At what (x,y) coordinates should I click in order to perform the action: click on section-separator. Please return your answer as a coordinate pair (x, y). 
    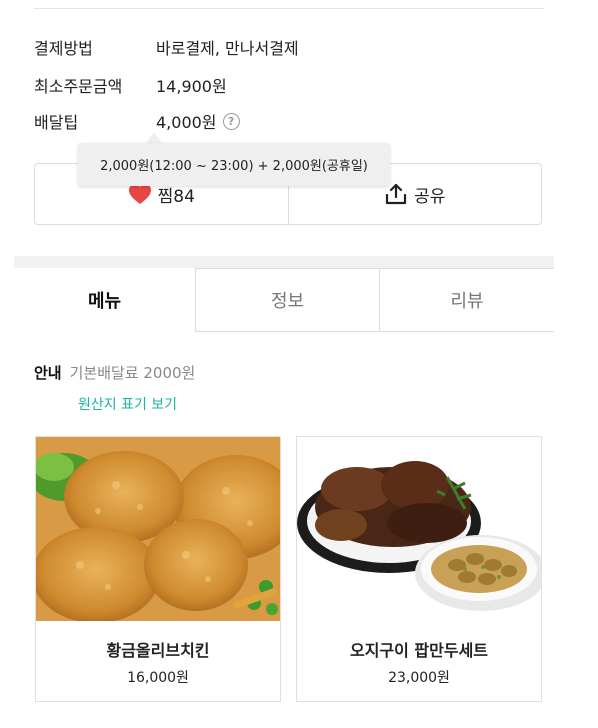
    Looking at the image, I should click on (284, 262).